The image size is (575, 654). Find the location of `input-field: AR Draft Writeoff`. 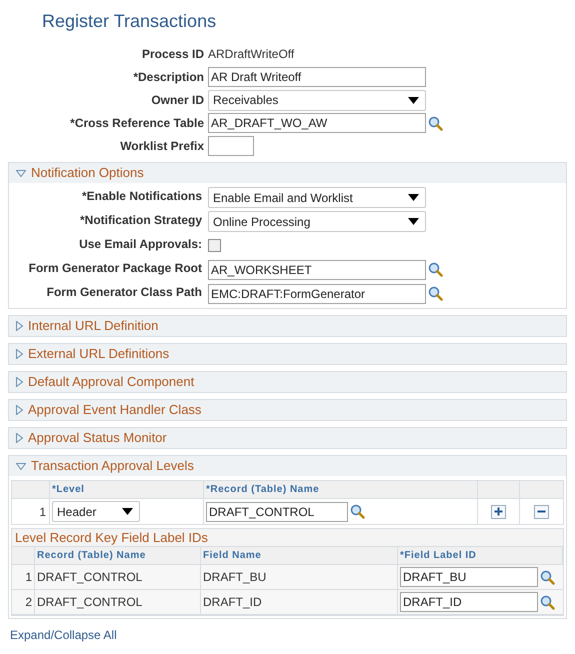

input-field: AR Draft Writeoff is located at coordinates (317, 77).